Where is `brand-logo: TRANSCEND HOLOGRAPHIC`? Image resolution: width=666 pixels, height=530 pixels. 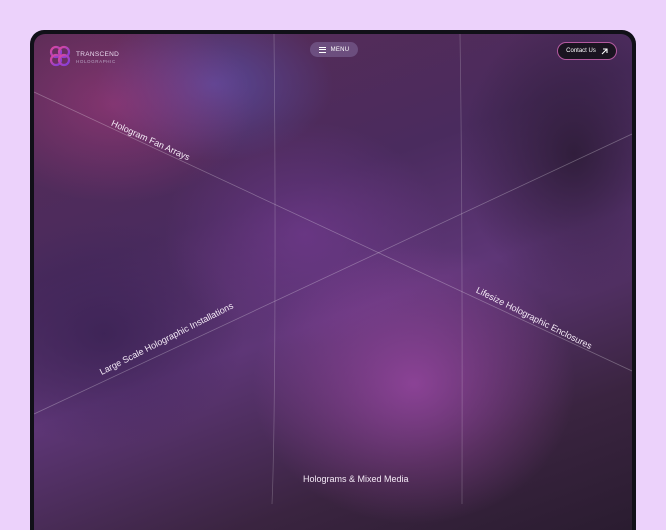
brand-logo: TRANSCEND HOLOGRAPHIC is located at coordinates (83, 58).